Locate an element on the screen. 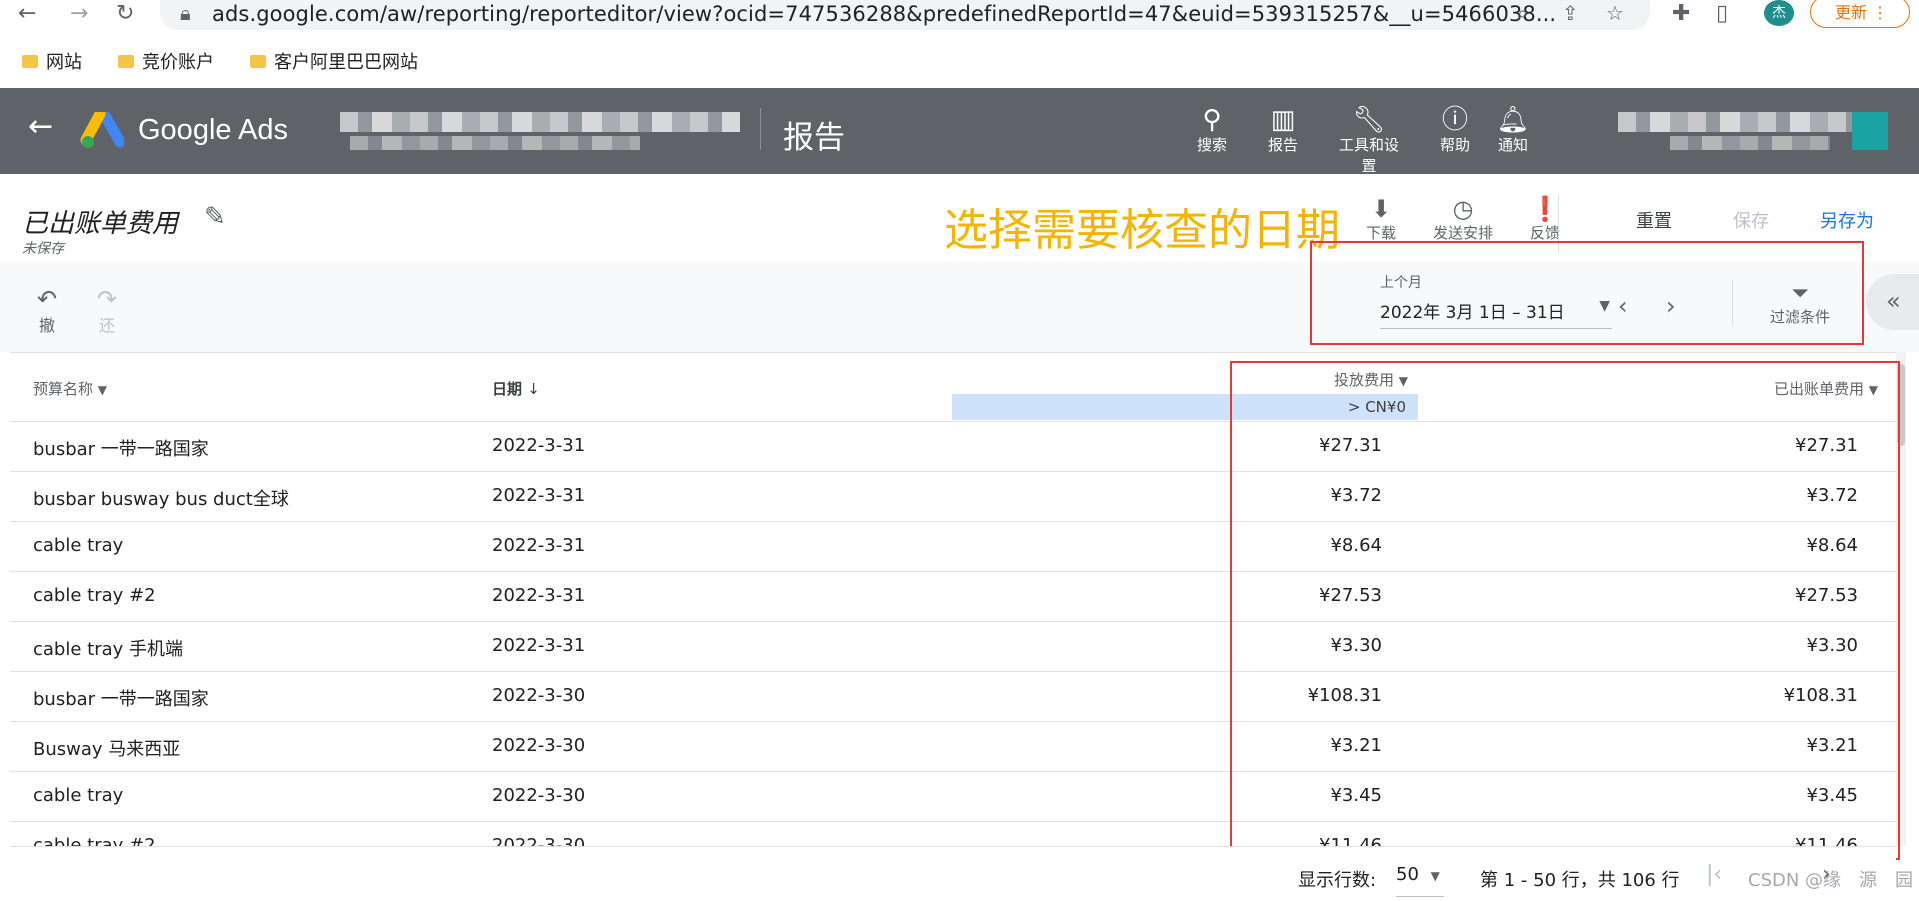 Image resolution: width=1919 pixels, height=901 pixels. undo-button: ↶ 撤 is located at coordinates (47, 311).